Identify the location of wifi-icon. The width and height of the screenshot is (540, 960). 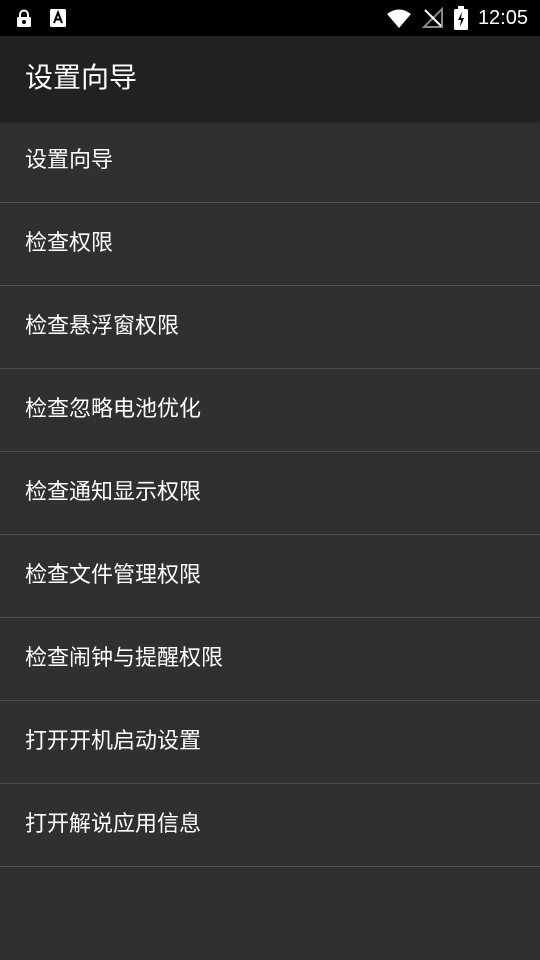
(399, 18).